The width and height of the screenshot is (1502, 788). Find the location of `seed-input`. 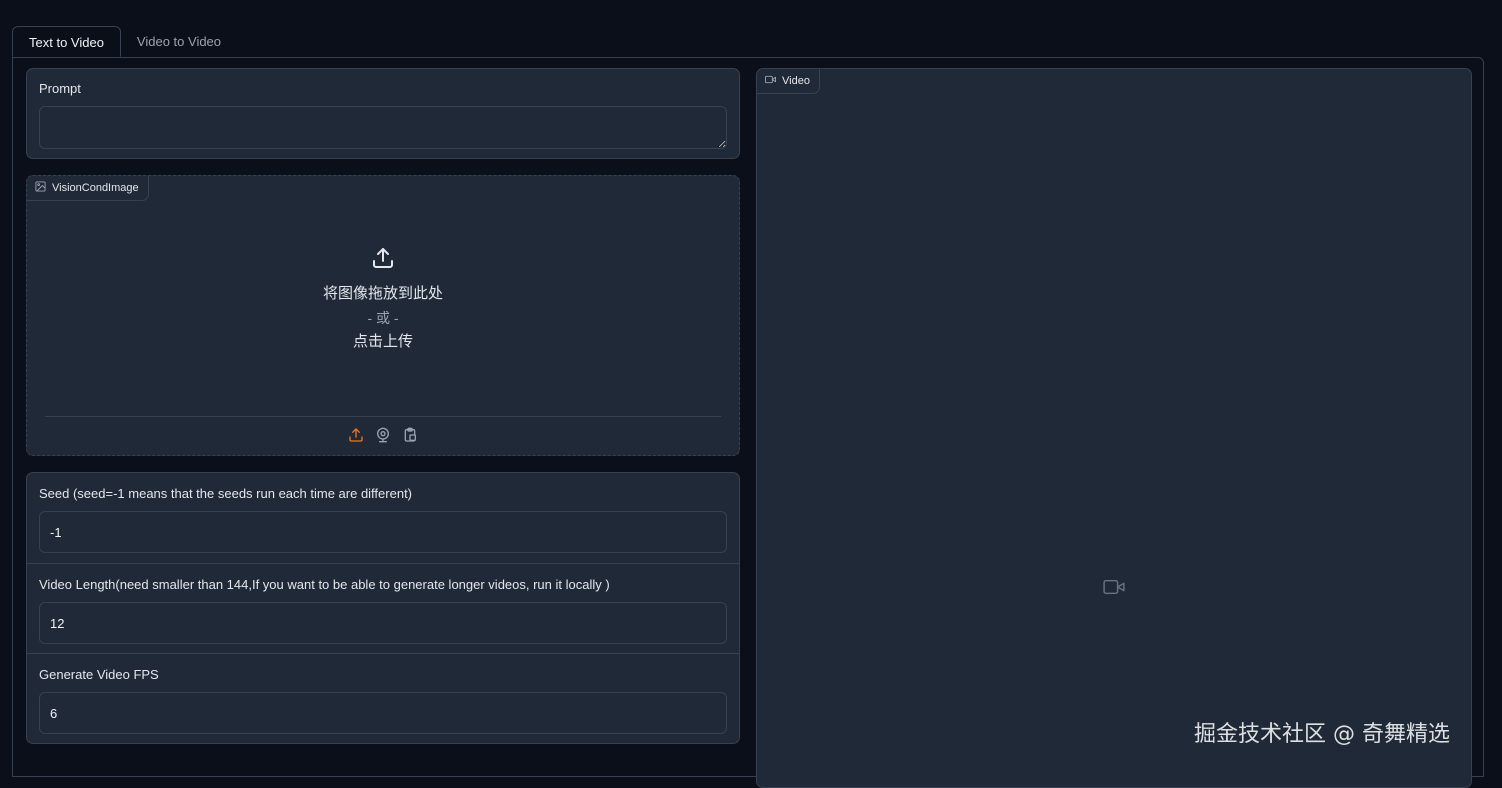

seed-input is located at coordinates (383, 532).